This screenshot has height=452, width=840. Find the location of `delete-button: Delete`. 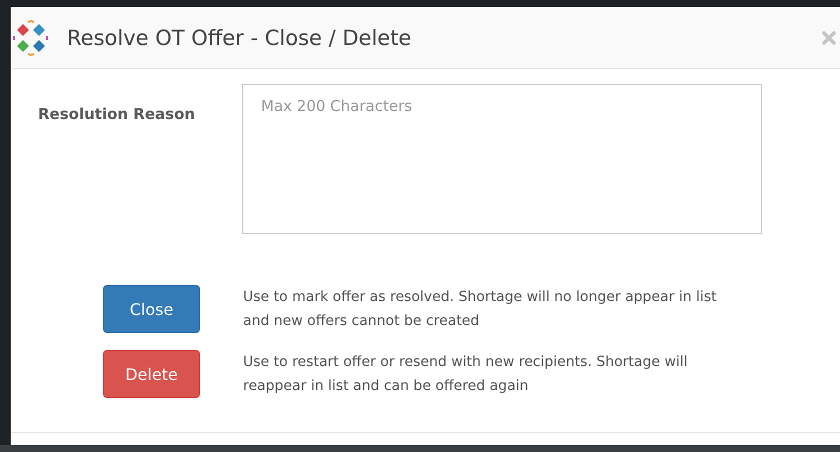

delete-button: Delete is located at coordinates (151, 374).